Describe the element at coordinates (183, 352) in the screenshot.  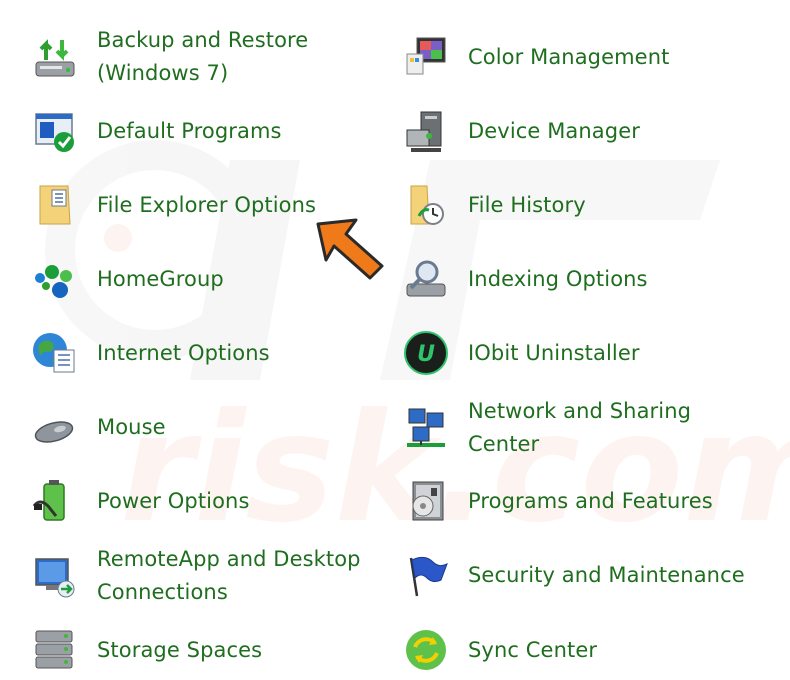
I see `internet-options-label: Internet Options` at that location.